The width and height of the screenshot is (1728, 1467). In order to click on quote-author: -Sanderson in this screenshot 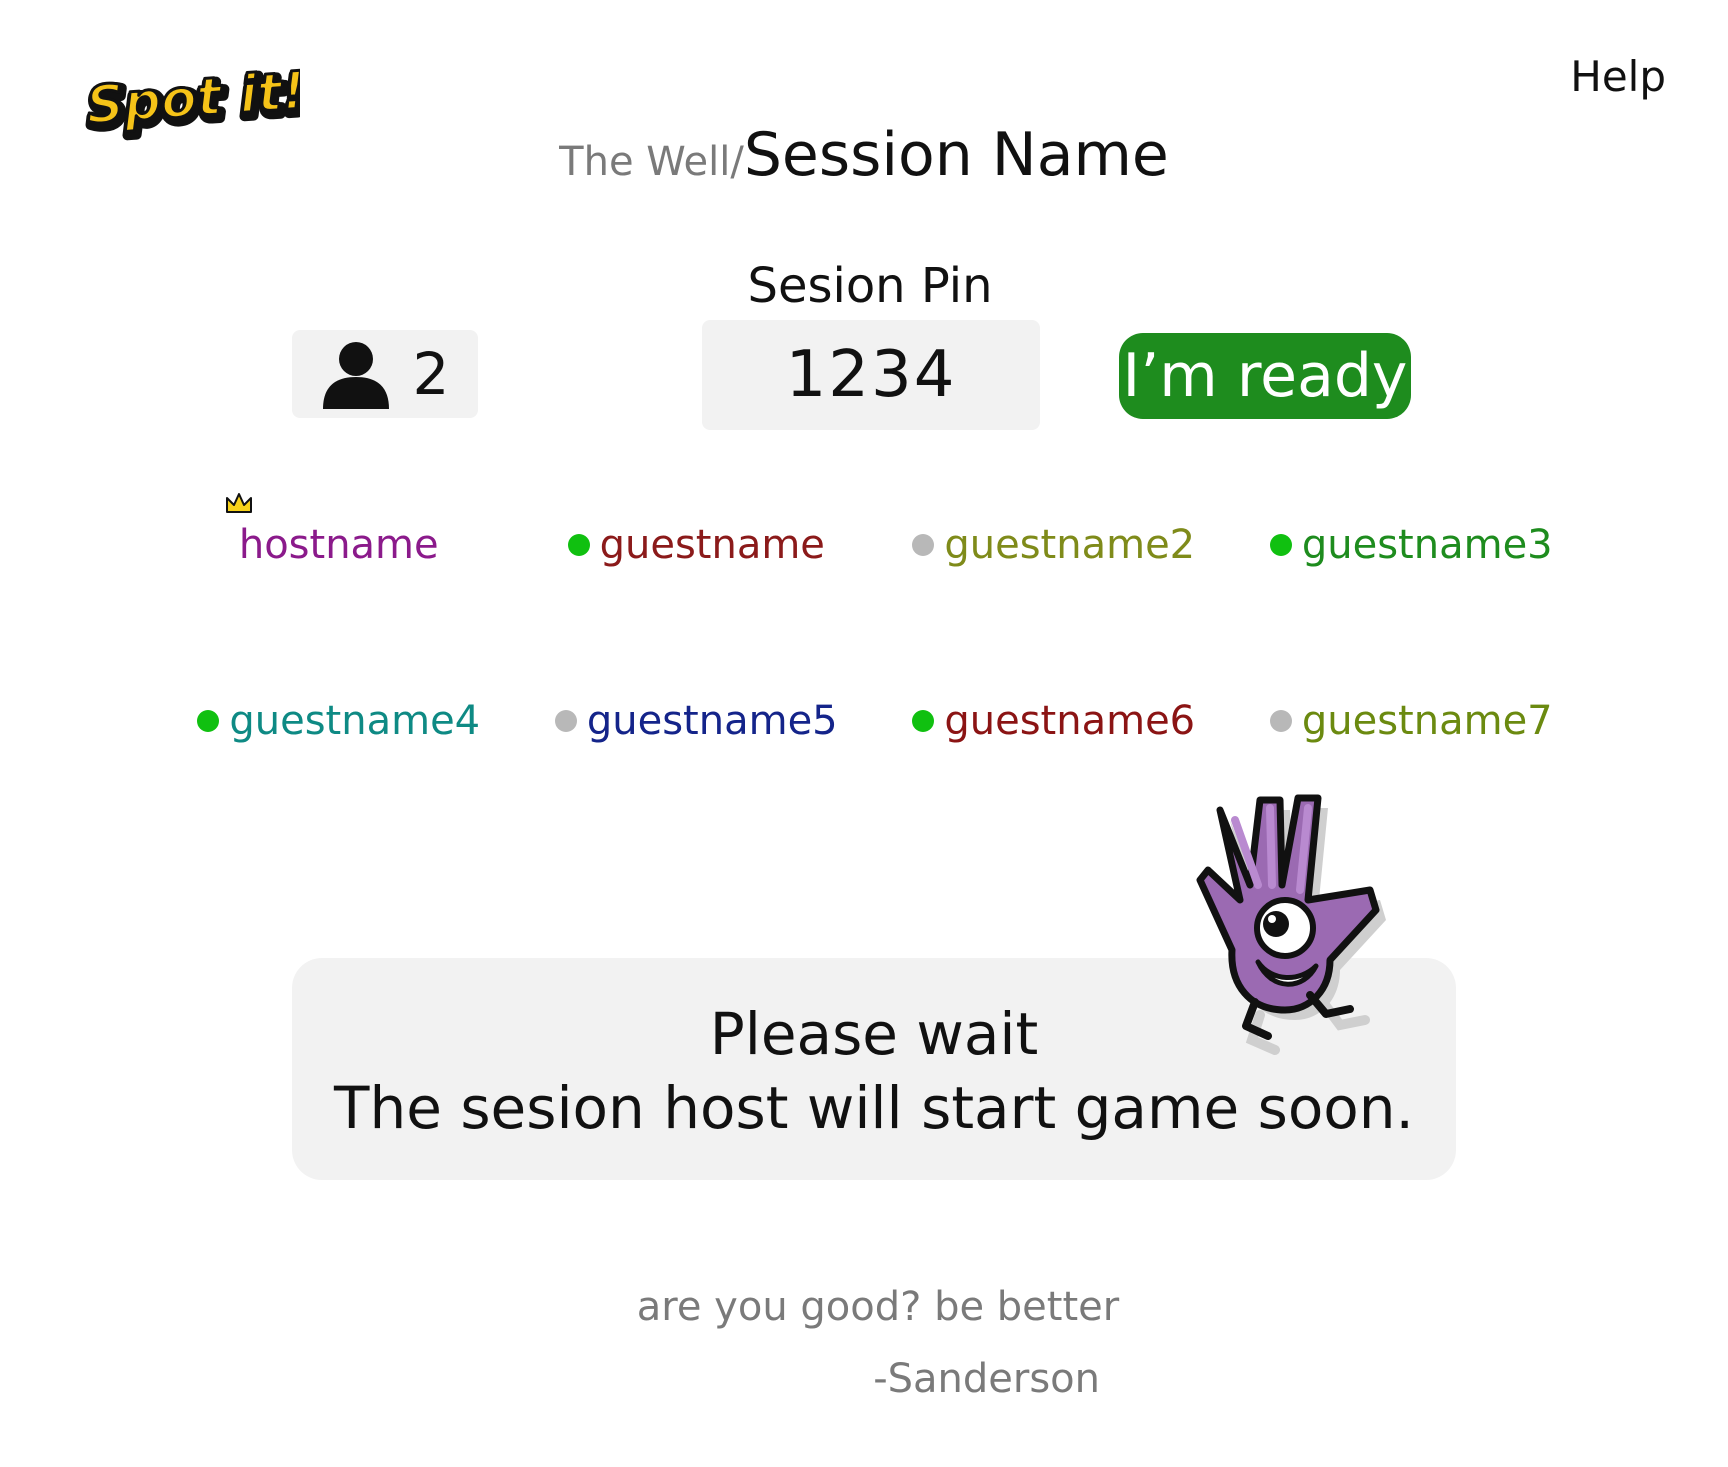, I will do `click(986, 1379)`.